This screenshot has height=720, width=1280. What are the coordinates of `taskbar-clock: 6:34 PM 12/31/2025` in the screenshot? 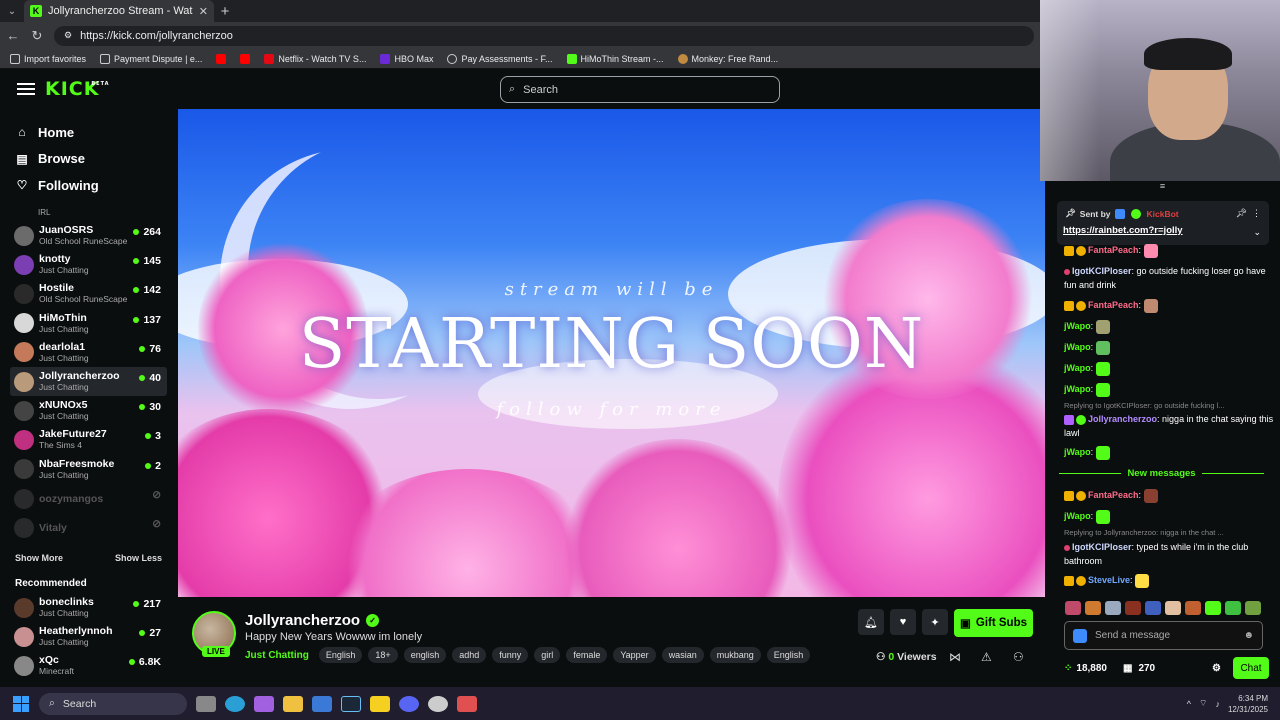 It's located at (1248, 704).